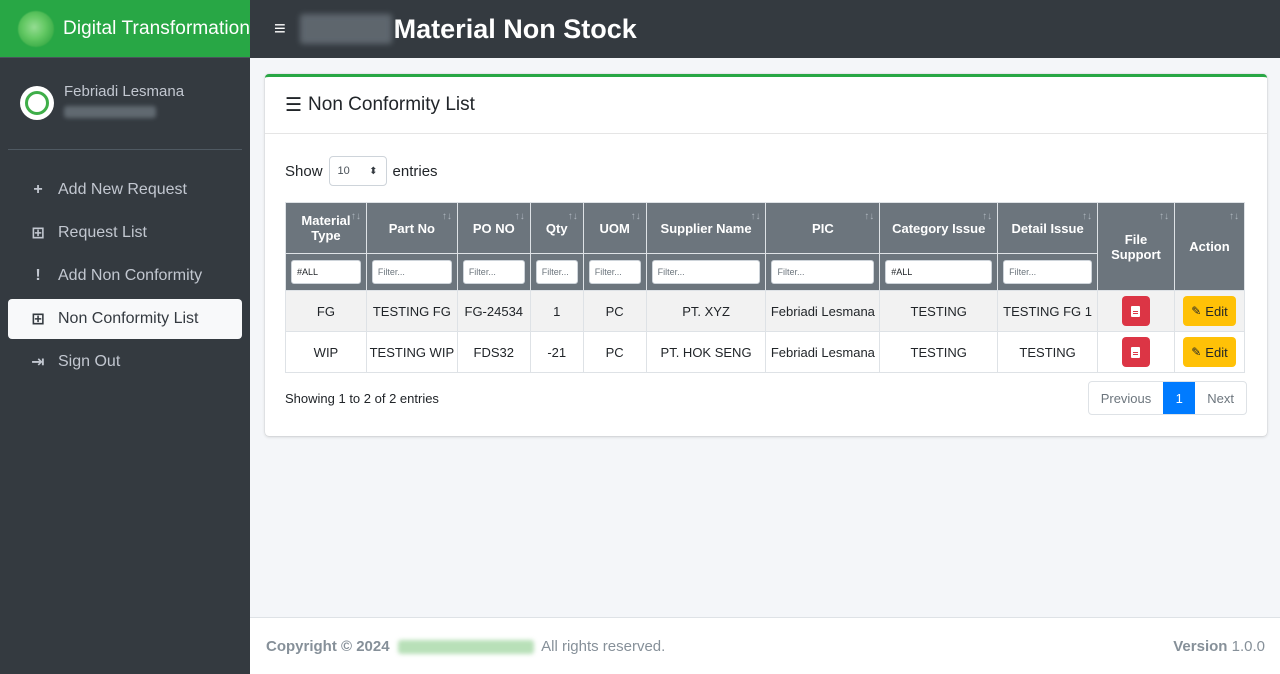 The height and width of the screenshot is (674, 1280). Describe the element at coordinates (1048, 228) in the screenshot. I see `column-header-detail-issue: Detail Issue ↑↓` at that location.